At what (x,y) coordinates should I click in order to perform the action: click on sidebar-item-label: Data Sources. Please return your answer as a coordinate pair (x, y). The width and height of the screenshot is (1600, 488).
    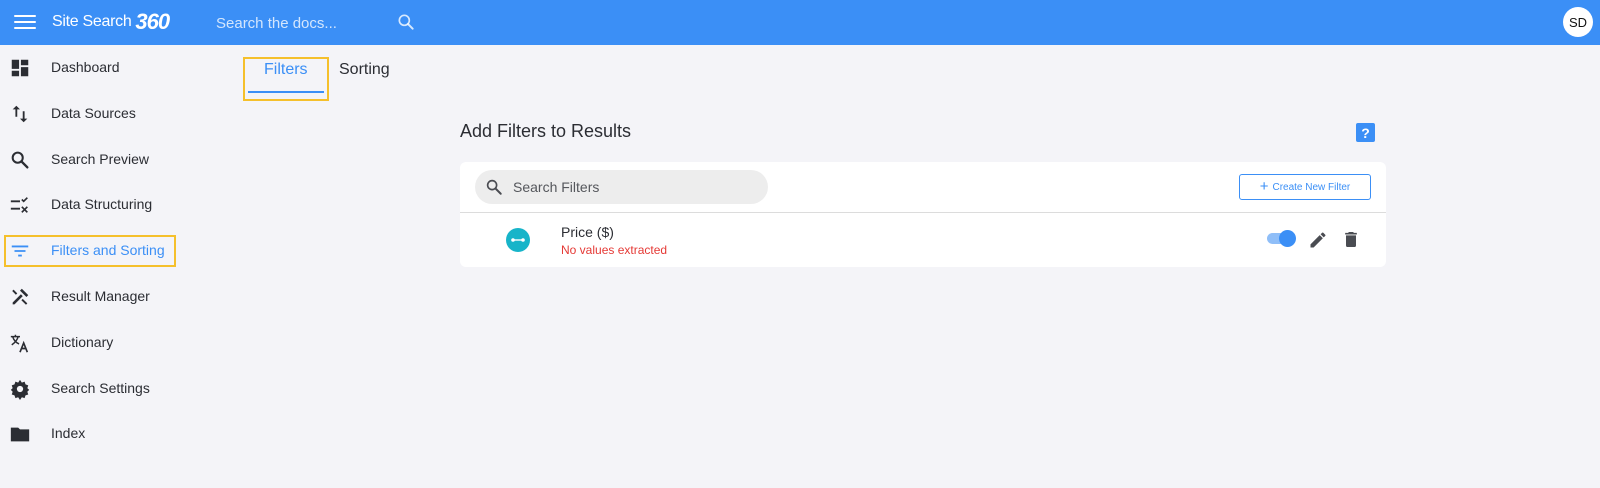
    Looking at the image, I should click on (93, 113).